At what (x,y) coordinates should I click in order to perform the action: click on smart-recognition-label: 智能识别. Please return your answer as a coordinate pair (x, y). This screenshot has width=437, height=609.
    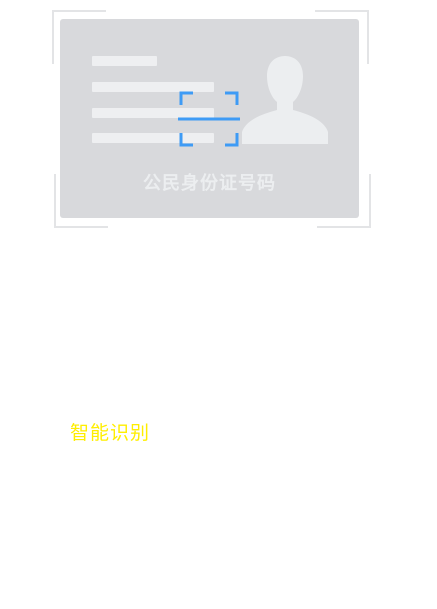
    Looking at the image, I should click on (110, 431).